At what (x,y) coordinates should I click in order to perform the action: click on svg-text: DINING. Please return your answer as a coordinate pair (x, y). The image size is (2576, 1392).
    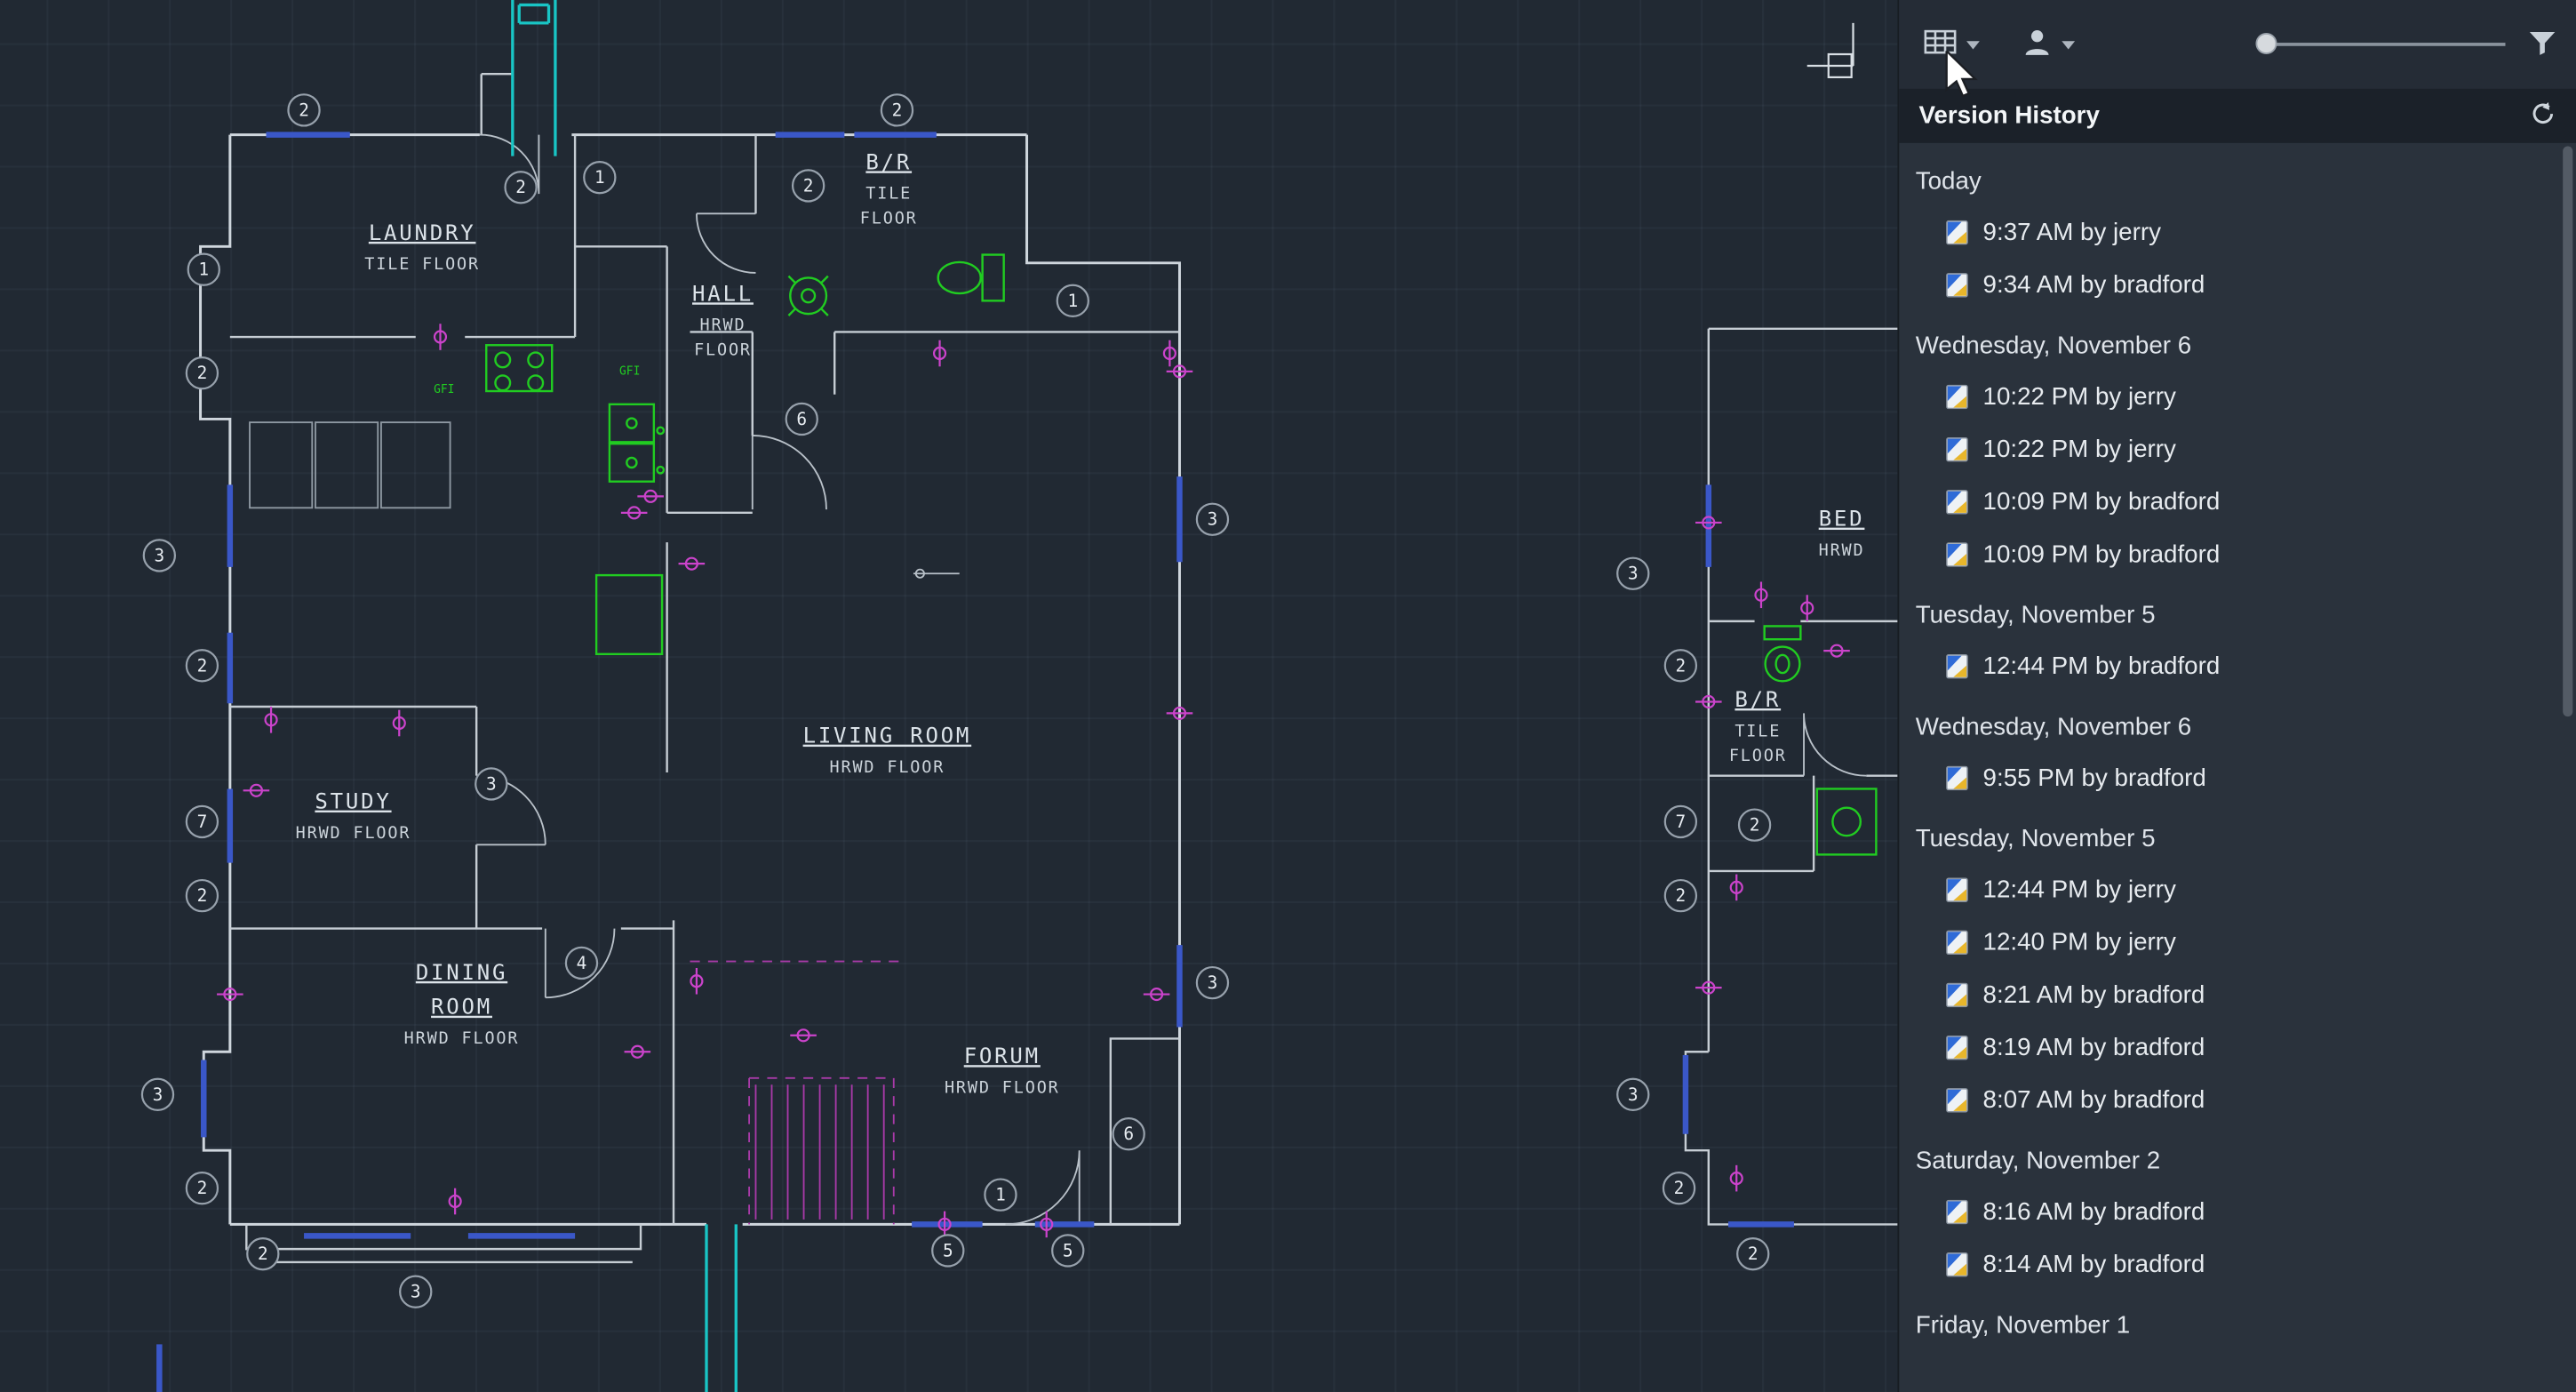
    Looking at the image, I should click on (462, 972).